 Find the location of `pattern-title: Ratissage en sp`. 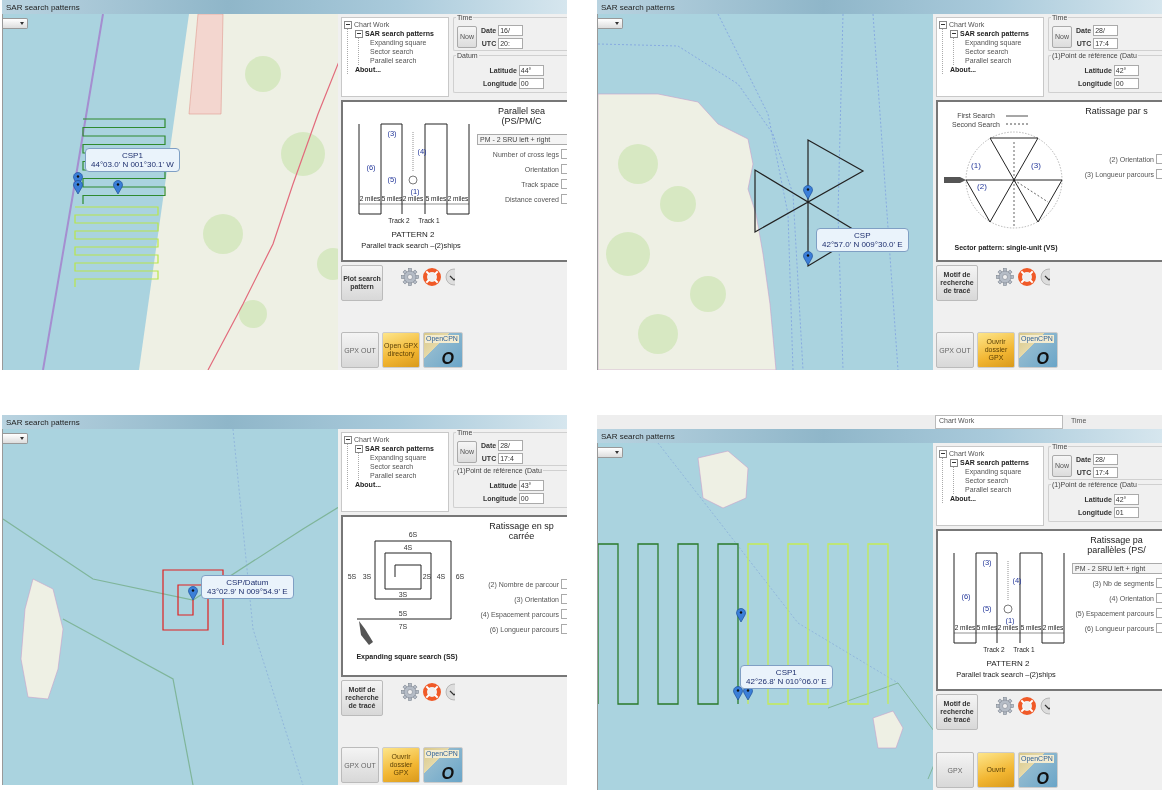

pattern-title: Ratissage en sp is located at coordinates (521, 526).